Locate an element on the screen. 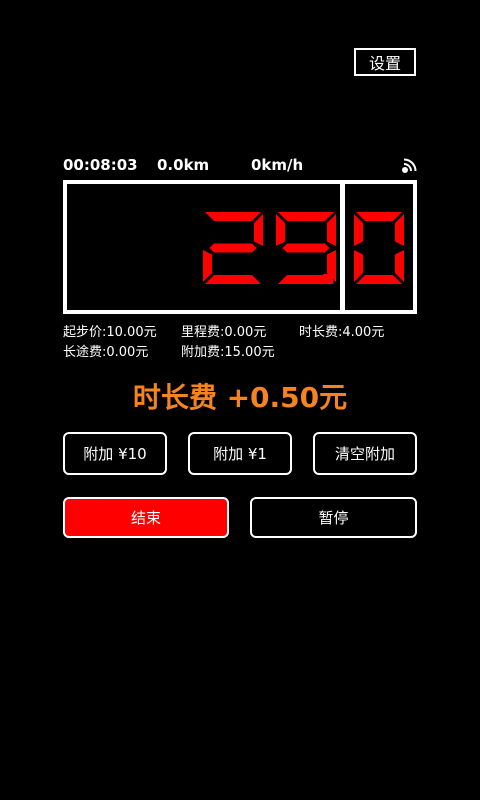 The width and height of the screenshot is (480, 800). digit-decimal-segment-d is located at coordinates (379, 279).